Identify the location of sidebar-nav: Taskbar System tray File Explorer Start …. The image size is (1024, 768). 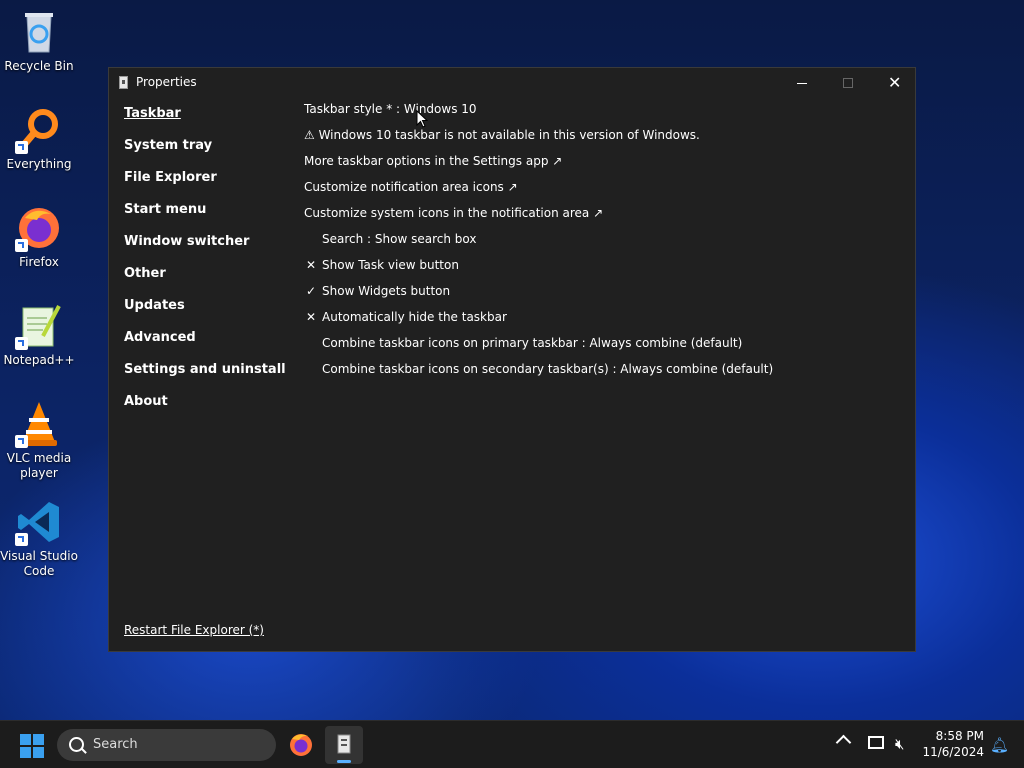
(205, 266).